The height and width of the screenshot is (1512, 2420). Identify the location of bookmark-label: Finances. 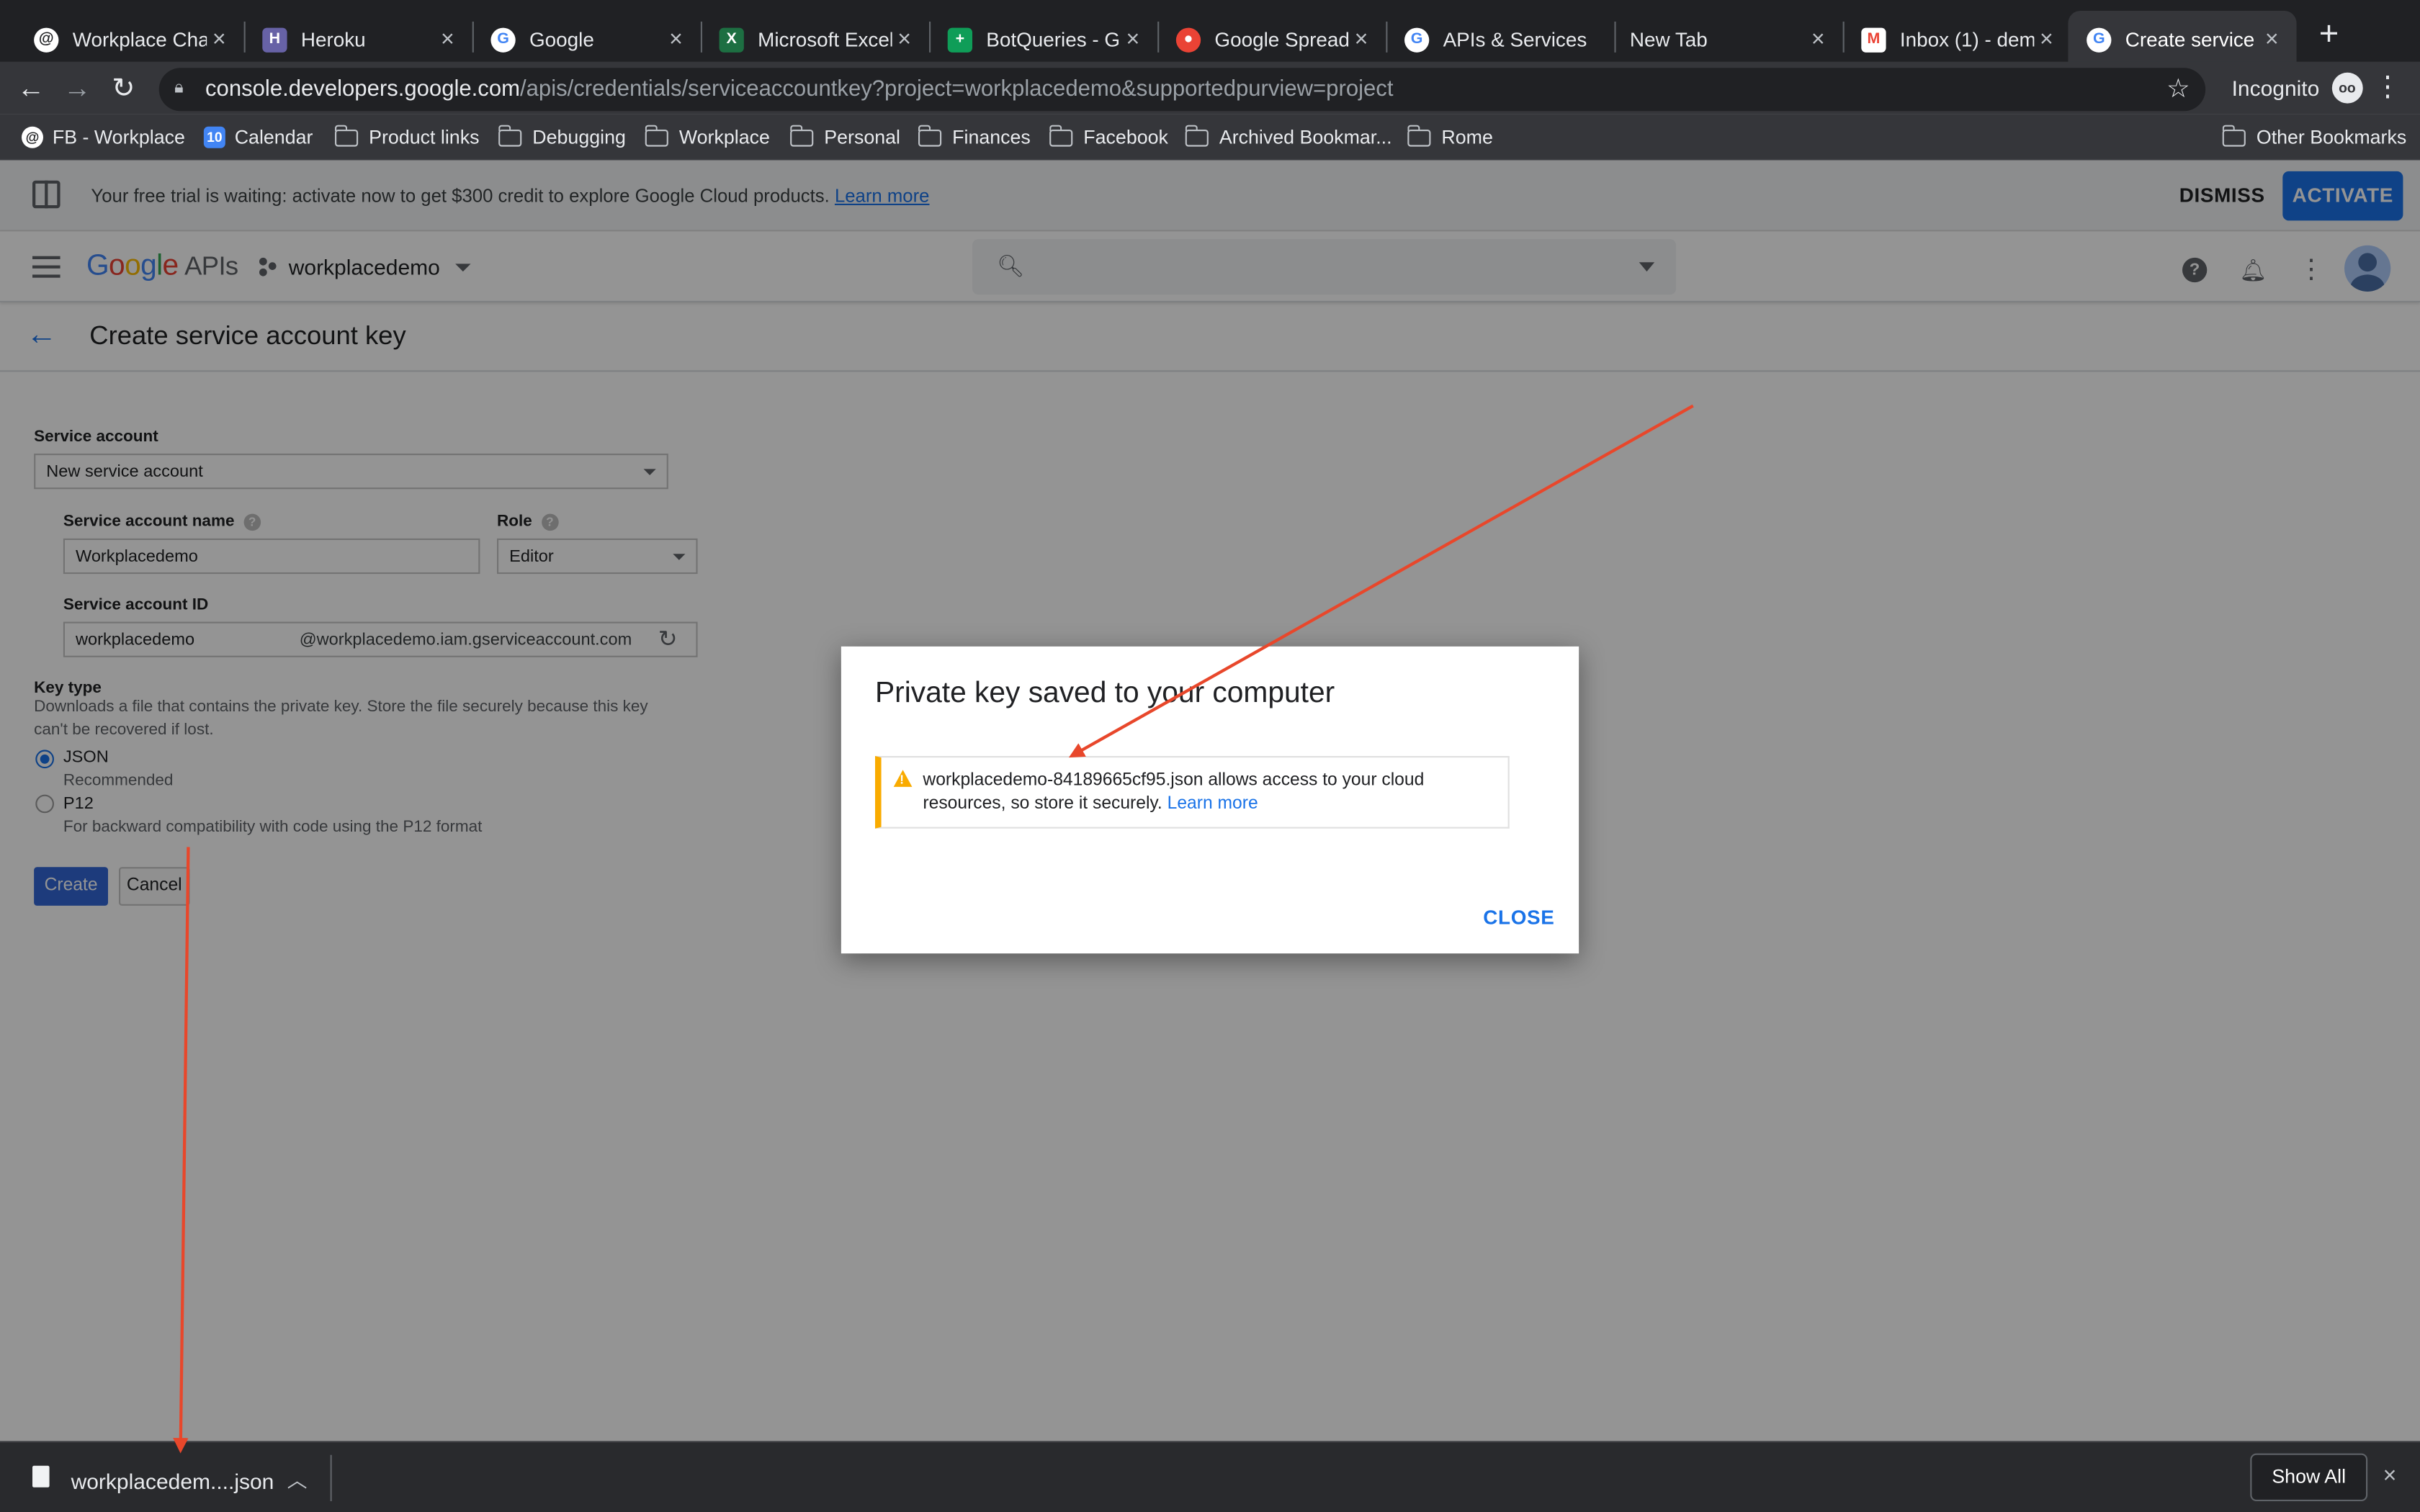
(991, 137).